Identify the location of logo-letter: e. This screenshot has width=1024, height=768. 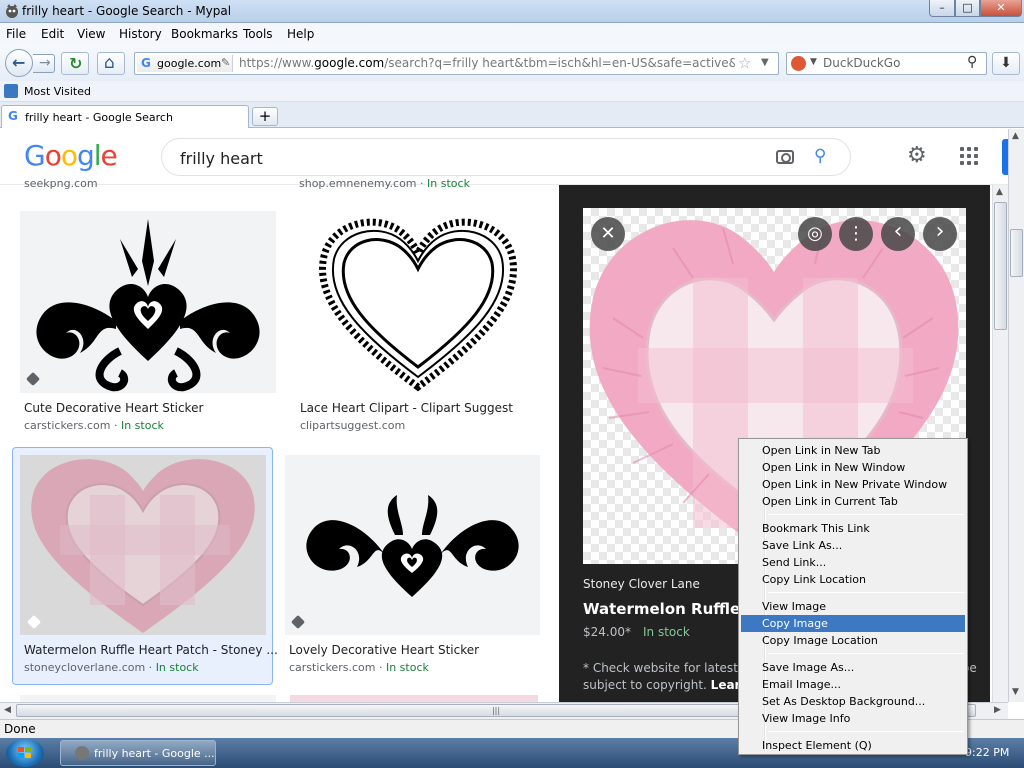
(109, 155).